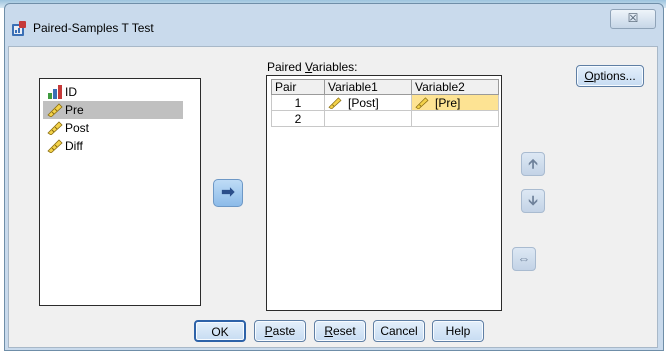  I want to click on variable2-cell: [Pre], so click(455, 102).